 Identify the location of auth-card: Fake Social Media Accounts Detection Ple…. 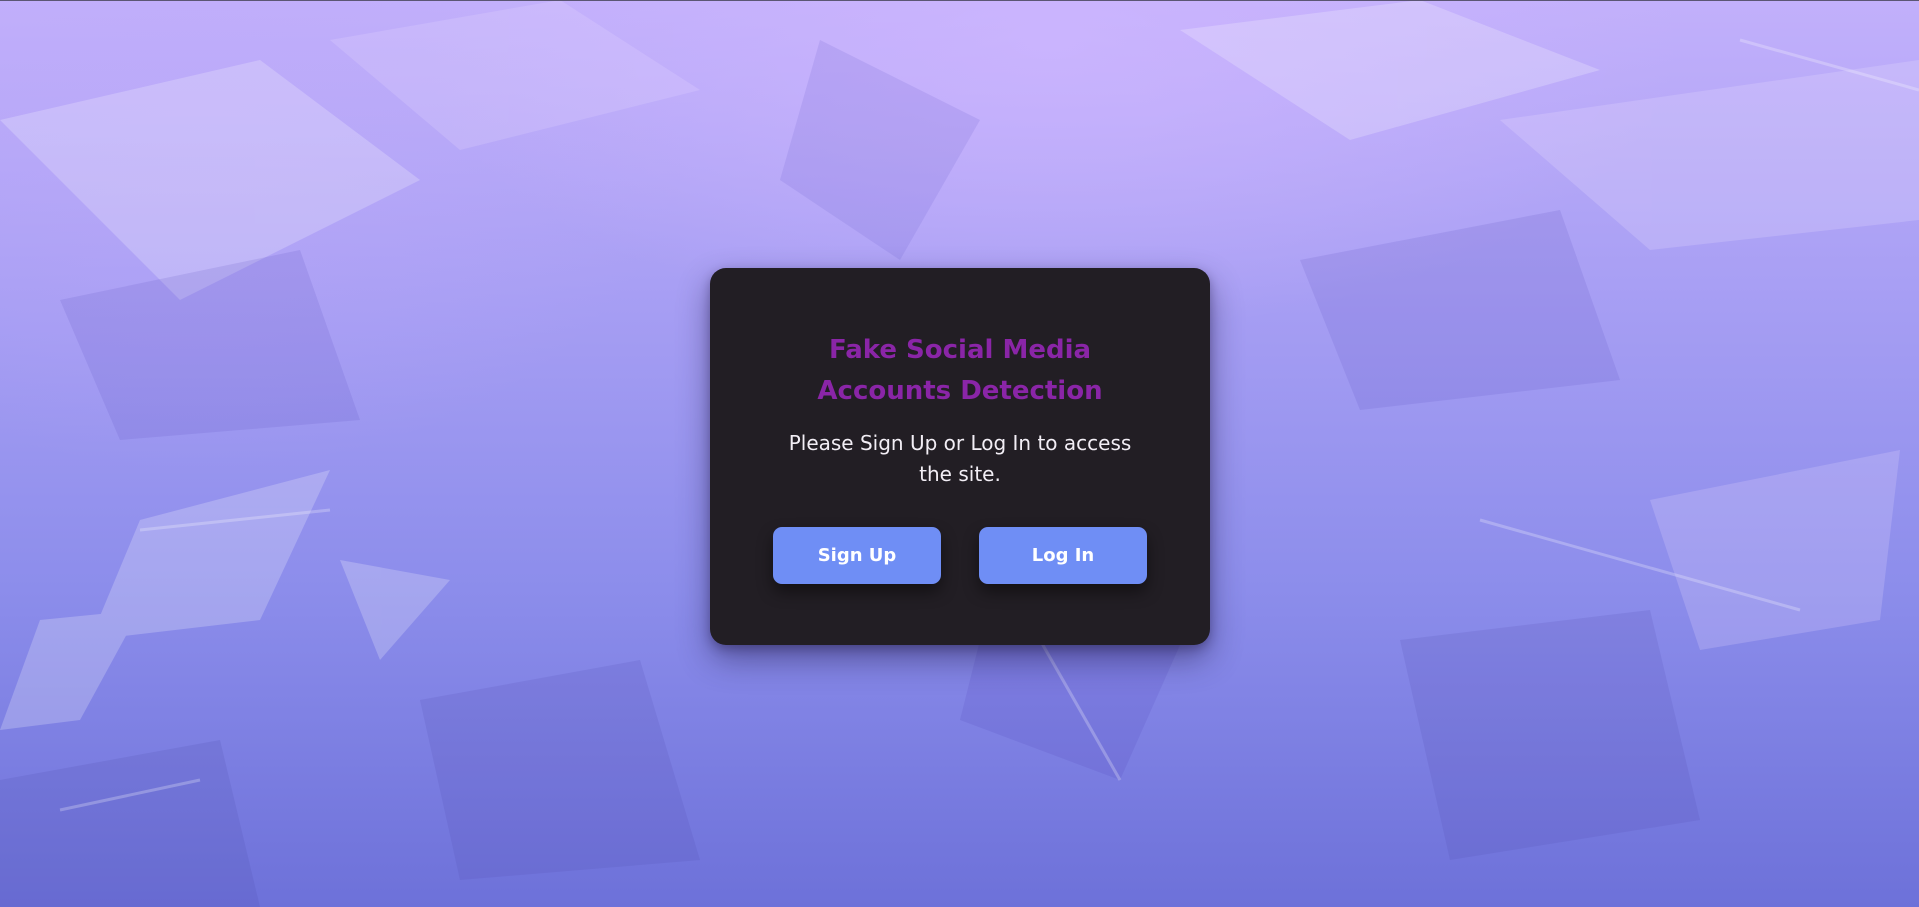
(960, 456).